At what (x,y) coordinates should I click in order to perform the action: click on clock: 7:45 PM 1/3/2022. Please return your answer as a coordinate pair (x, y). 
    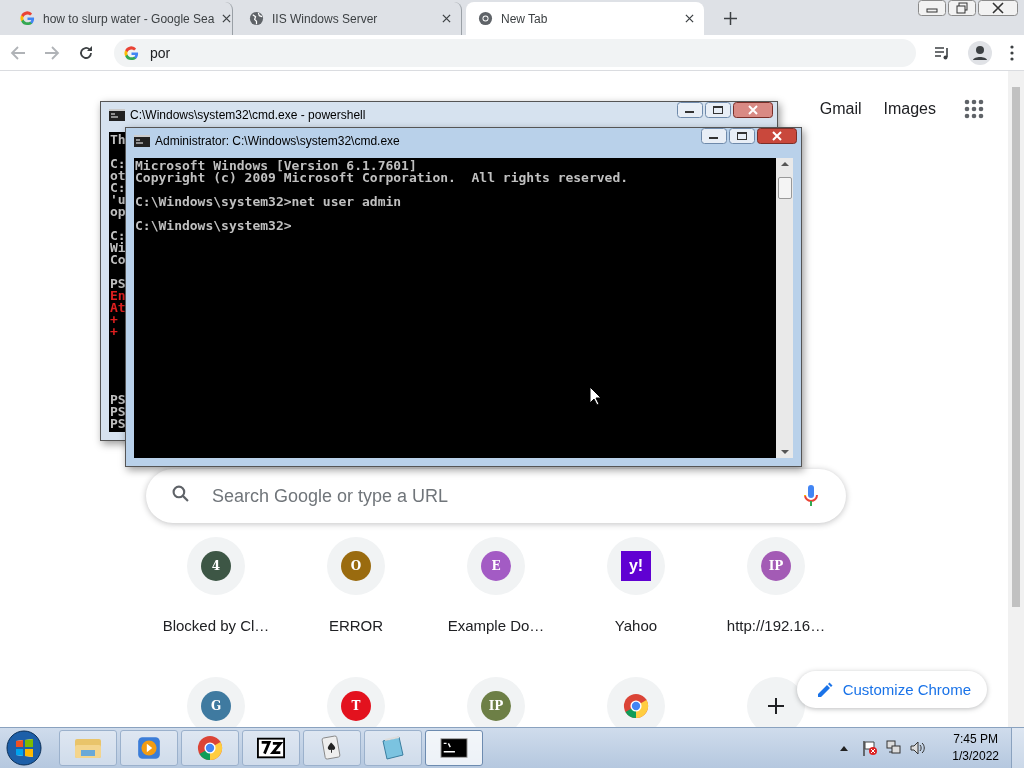
    Looking at the image, I should click on (975, 748).